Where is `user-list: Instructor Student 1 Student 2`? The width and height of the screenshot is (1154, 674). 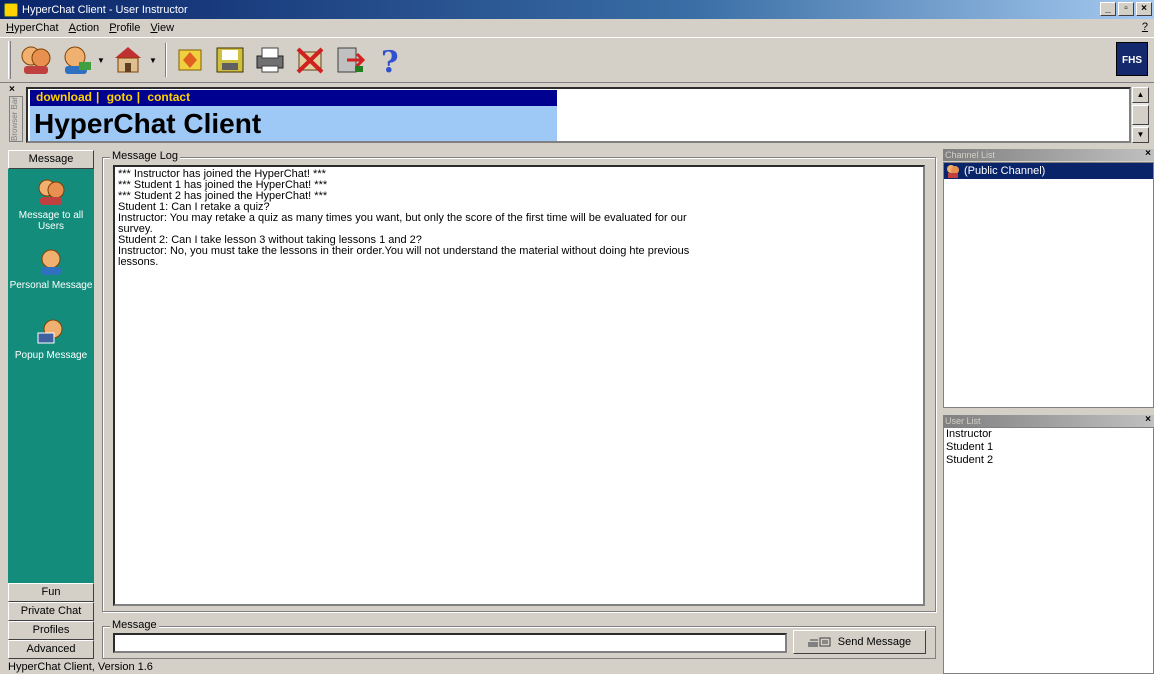 user-list: Instructor Student 1 Student 2 is located at coordinates (1048, 550).